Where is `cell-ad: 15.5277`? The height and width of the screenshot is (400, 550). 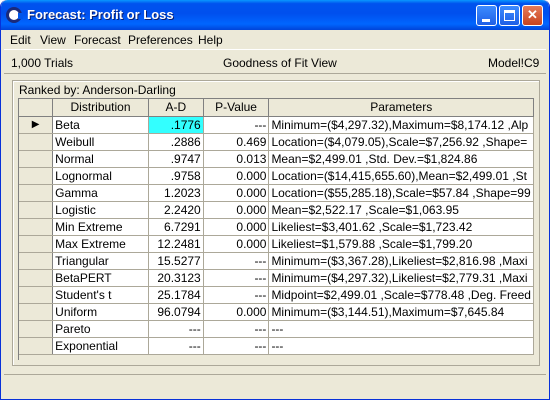
cell-ad: 15.5277 is located at coordinates (176, 261).